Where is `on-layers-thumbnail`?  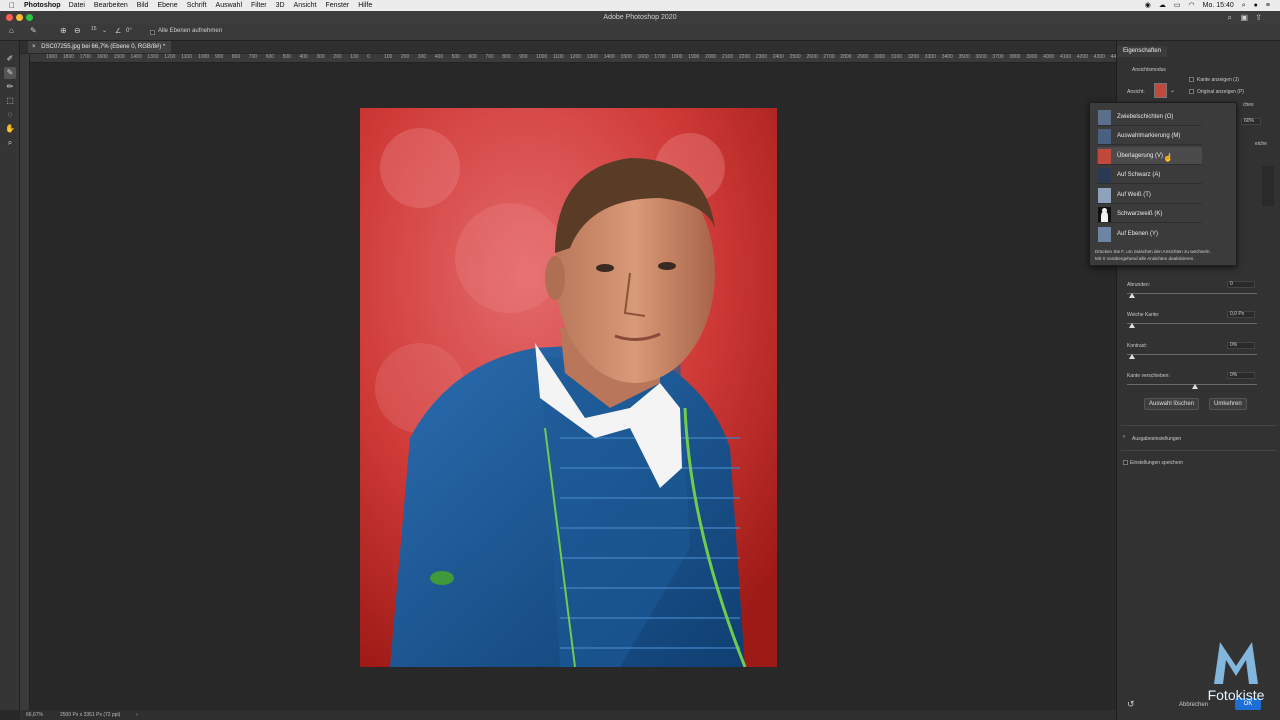 on-layers-thumbnail is located at coordinates (1104, 234).